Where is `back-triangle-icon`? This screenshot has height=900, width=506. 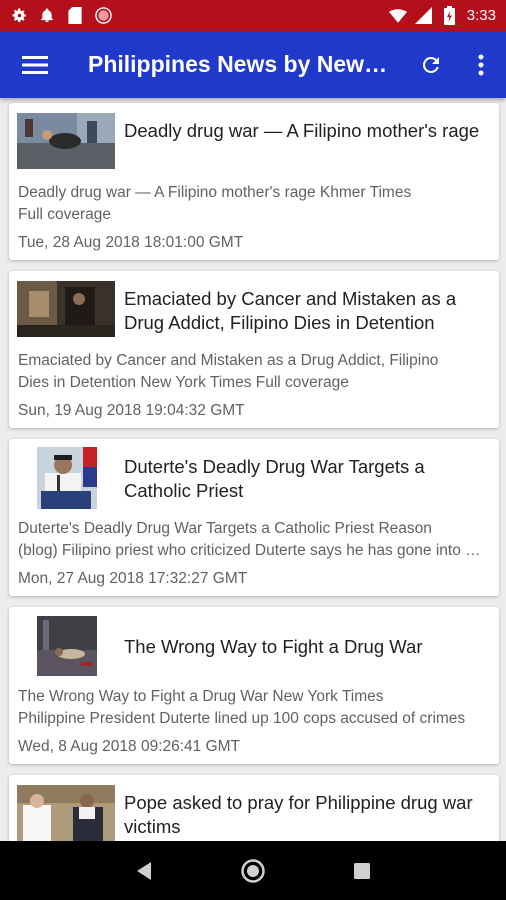
back-triangle-icon is located at coordinates (144, 871).